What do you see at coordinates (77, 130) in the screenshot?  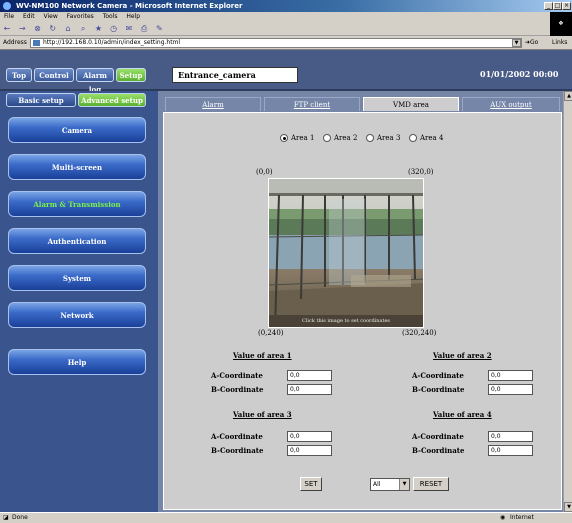 I see `nav-camera: Camera` at bounding box center [77, 130].